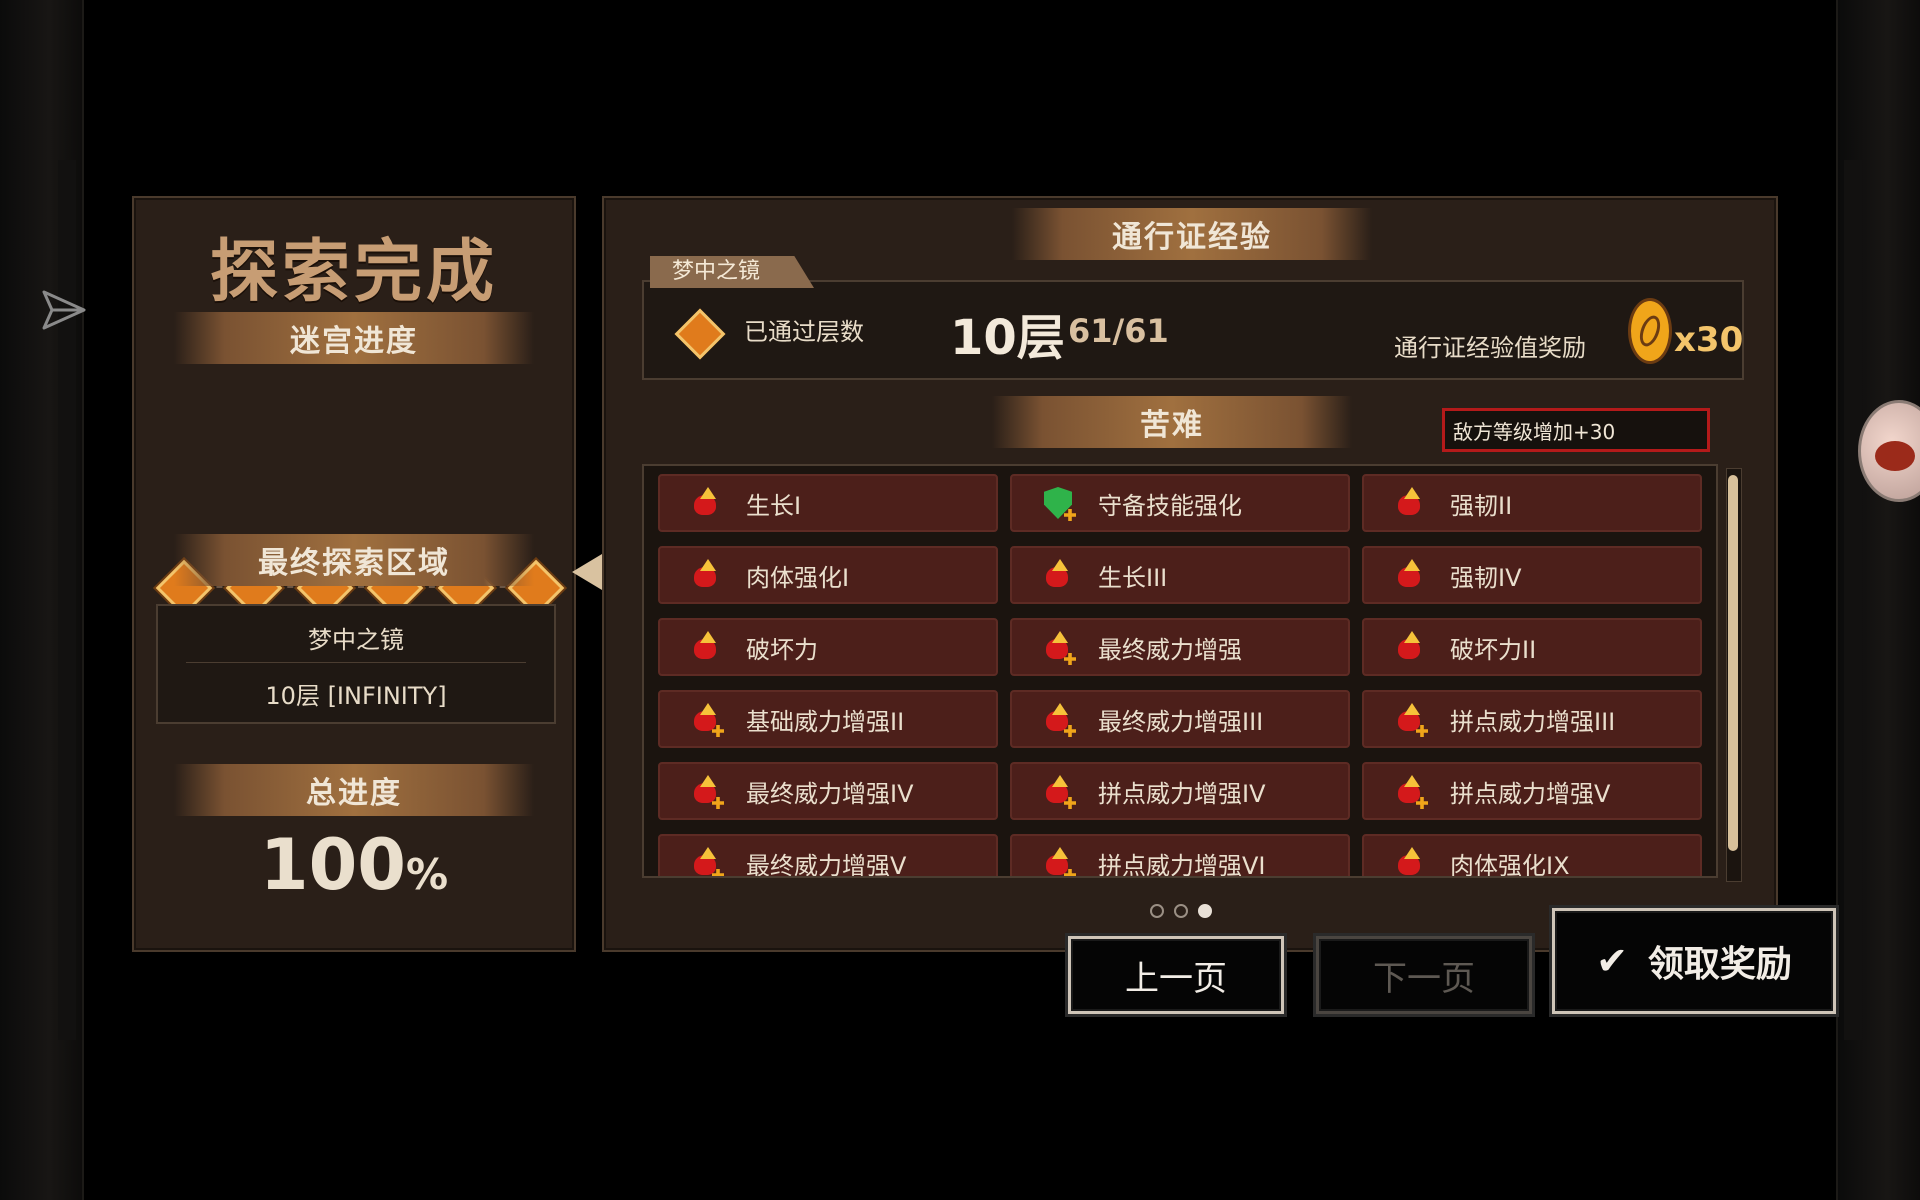 Image resolution: width=1920 pixels, height=1200 pixels. What do you see at coordinates (828, 503) in the screenshot?
I see `hardship-tile: 生长I` at bounding box center [828, 503].